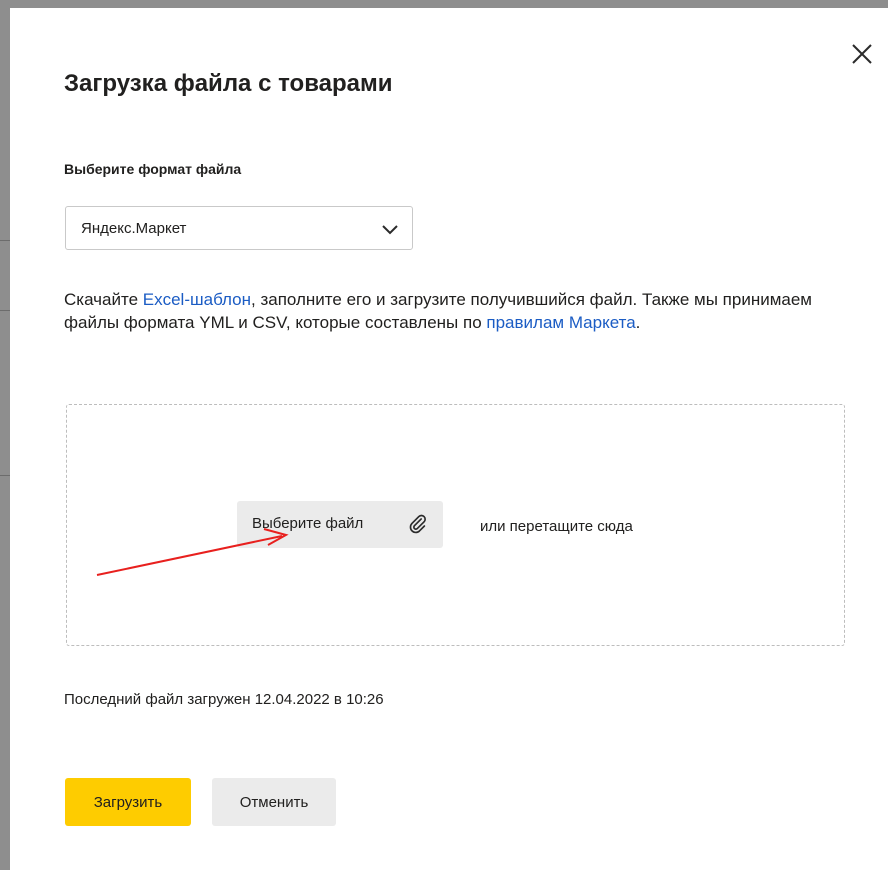 Image resolution: width=888 pixels, height=870 pixels. Describe the element at coordinates (638, 322) in the screenshot. I see `description-text: .` at that location.